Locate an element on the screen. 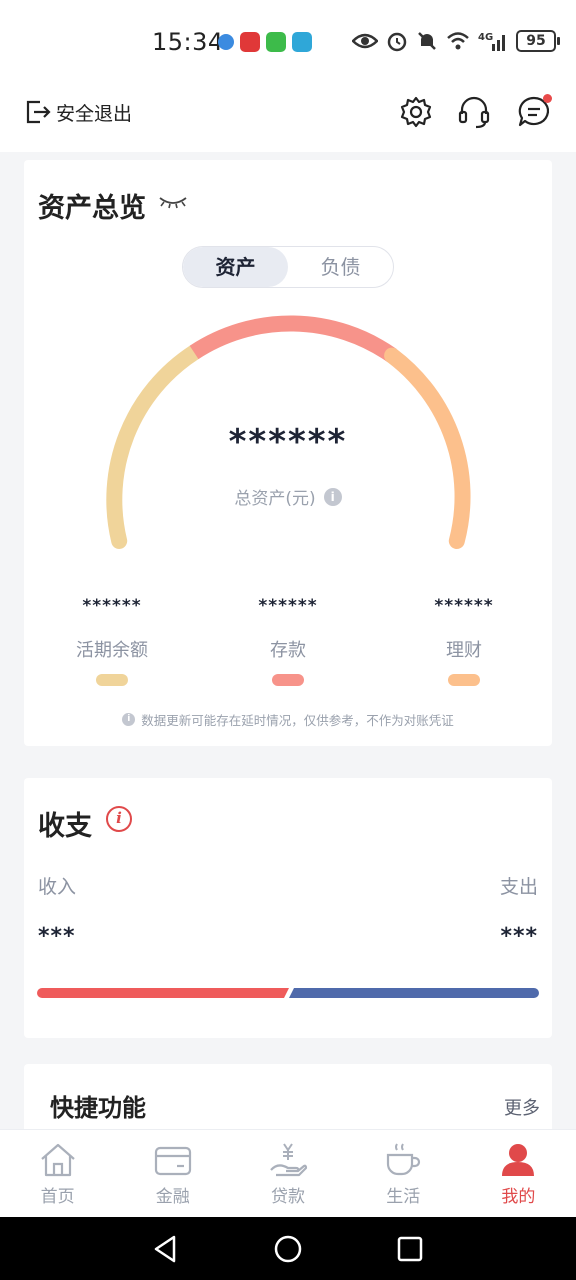  mute-icon is located at coordinates (427, 41).